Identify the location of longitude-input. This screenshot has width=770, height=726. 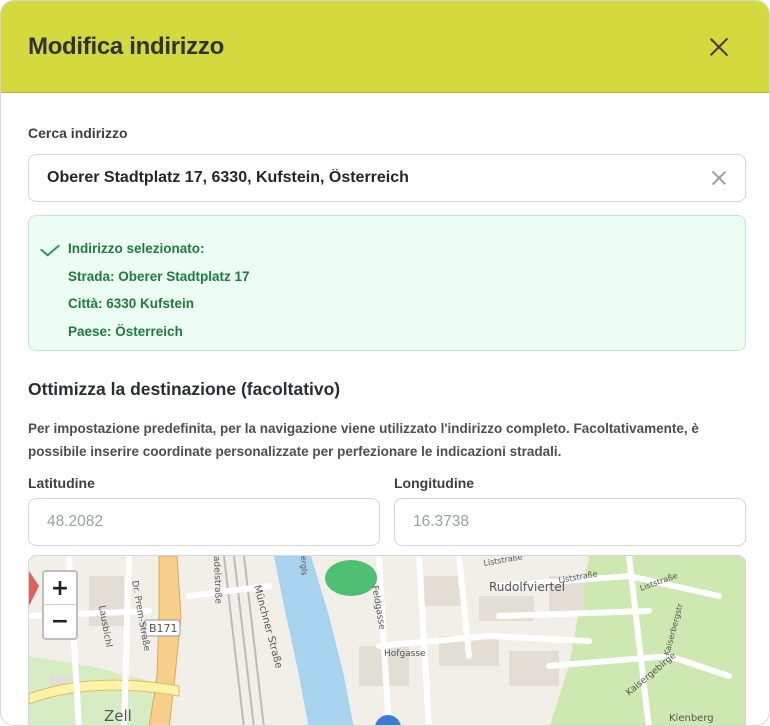
(570, 522).